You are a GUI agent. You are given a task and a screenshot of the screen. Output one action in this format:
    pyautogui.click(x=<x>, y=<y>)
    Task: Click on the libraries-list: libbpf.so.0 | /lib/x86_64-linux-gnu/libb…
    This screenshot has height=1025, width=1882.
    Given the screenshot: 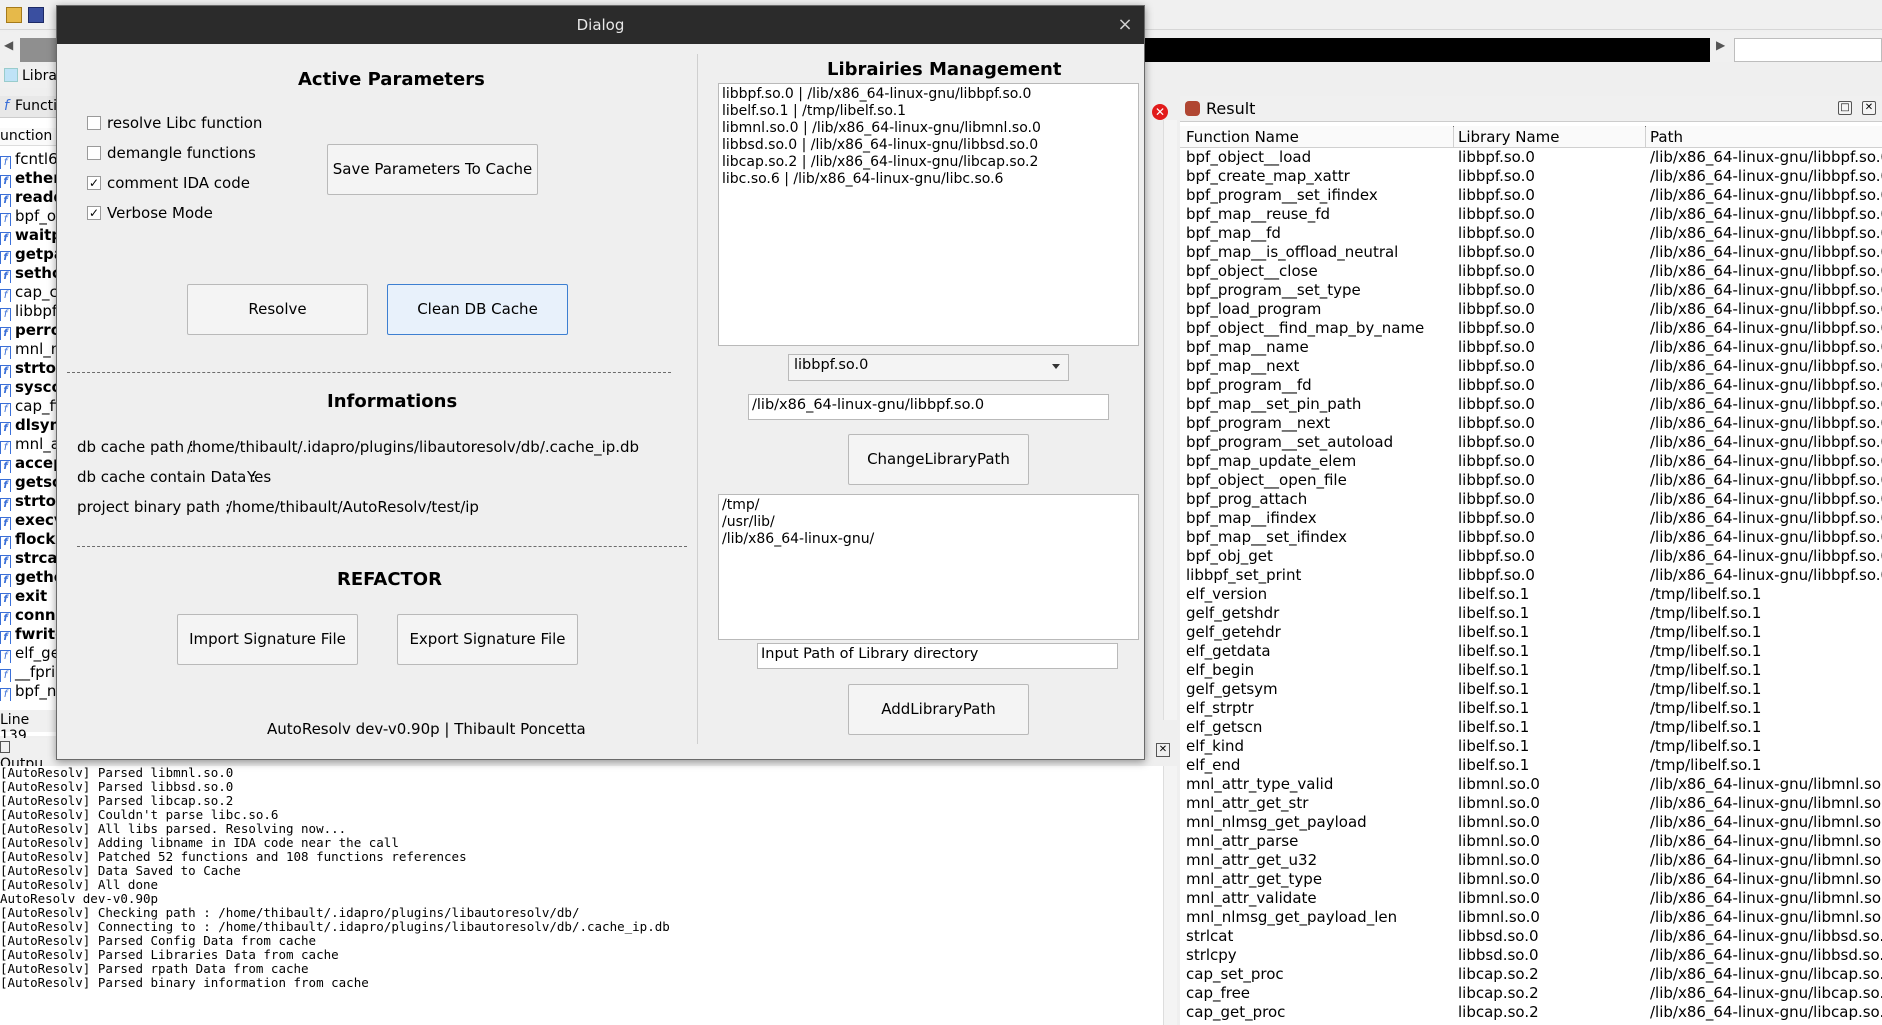 What is the action you would take?
    pyautogui.click(x=928, y=214)
    